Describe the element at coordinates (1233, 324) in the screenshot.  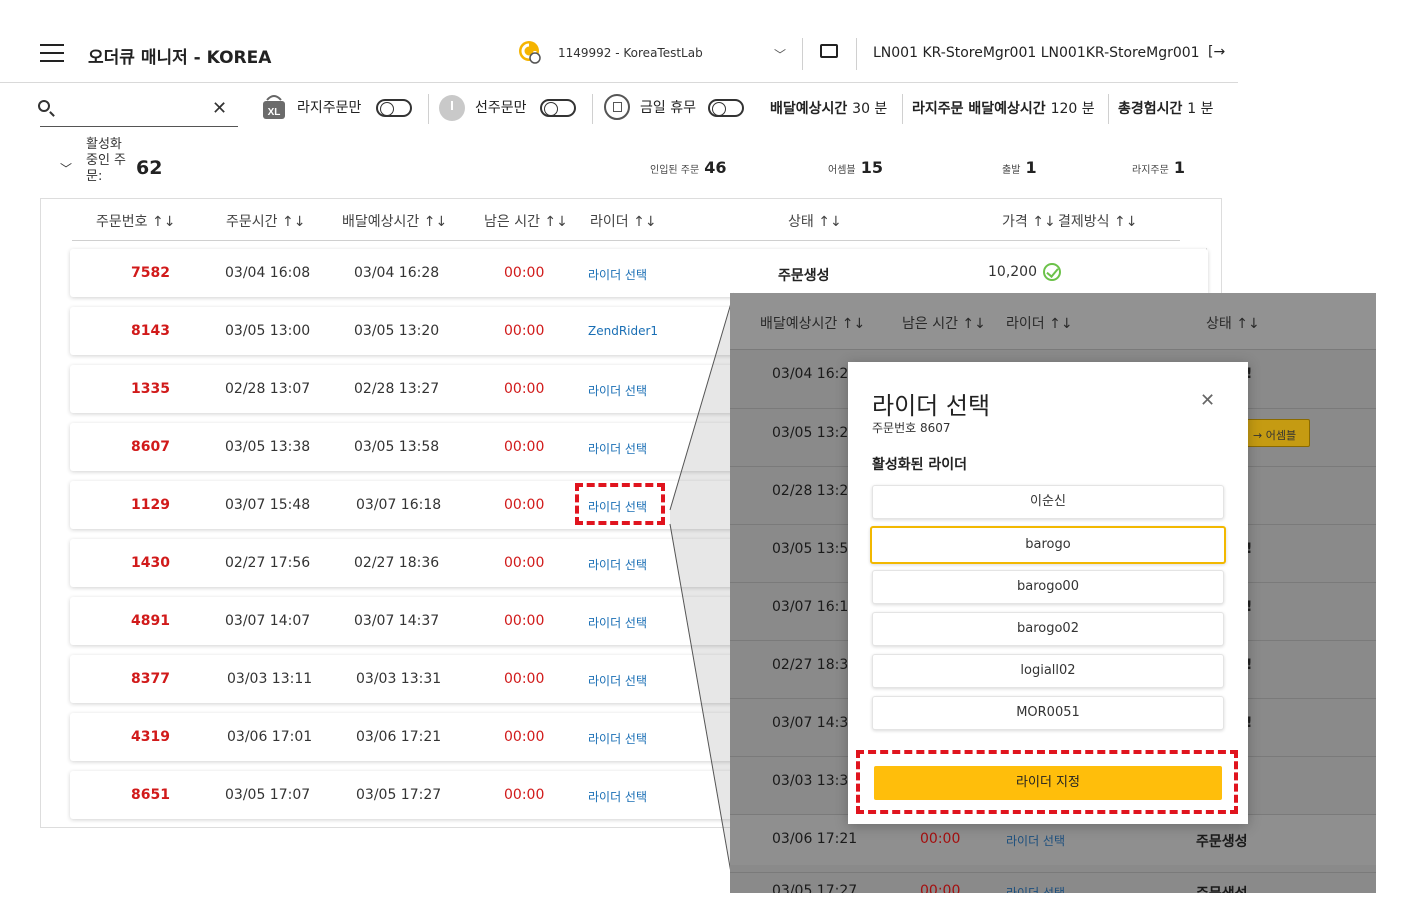
I see `zoom-header-status: 상태 ↑↓` at that location.